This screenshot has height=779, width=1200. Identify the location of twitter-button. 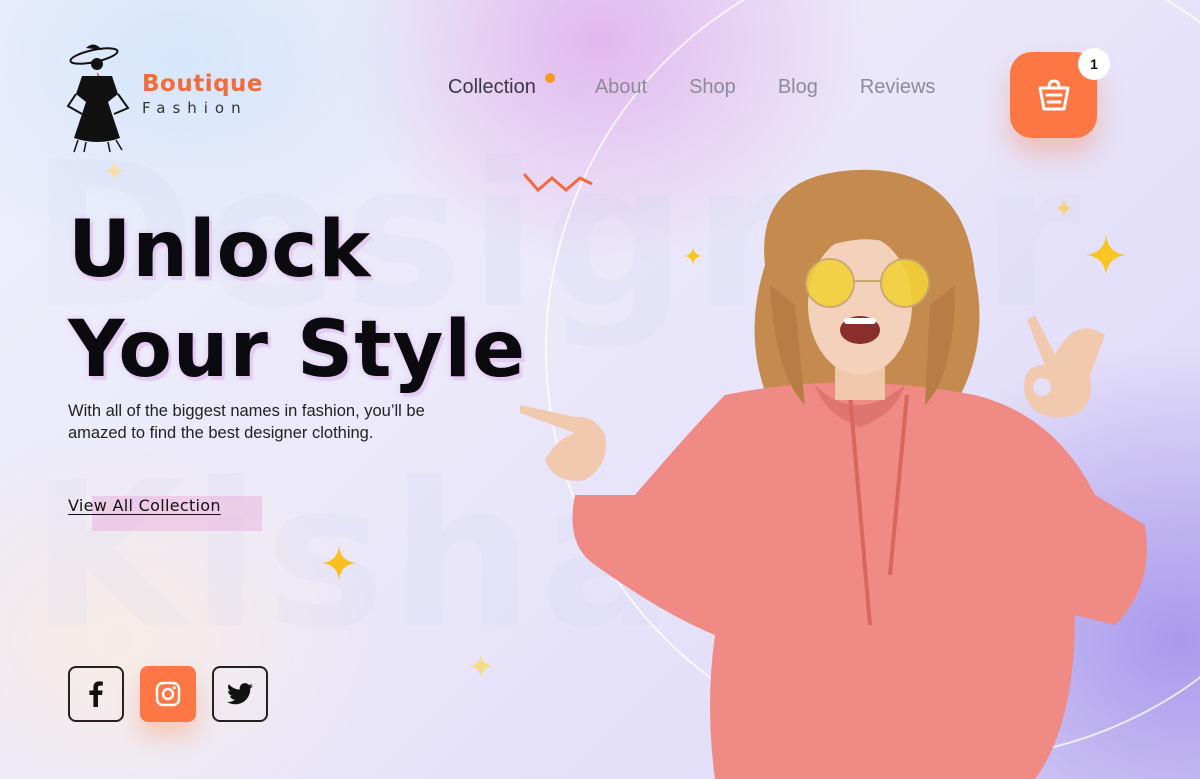
(240, 694).